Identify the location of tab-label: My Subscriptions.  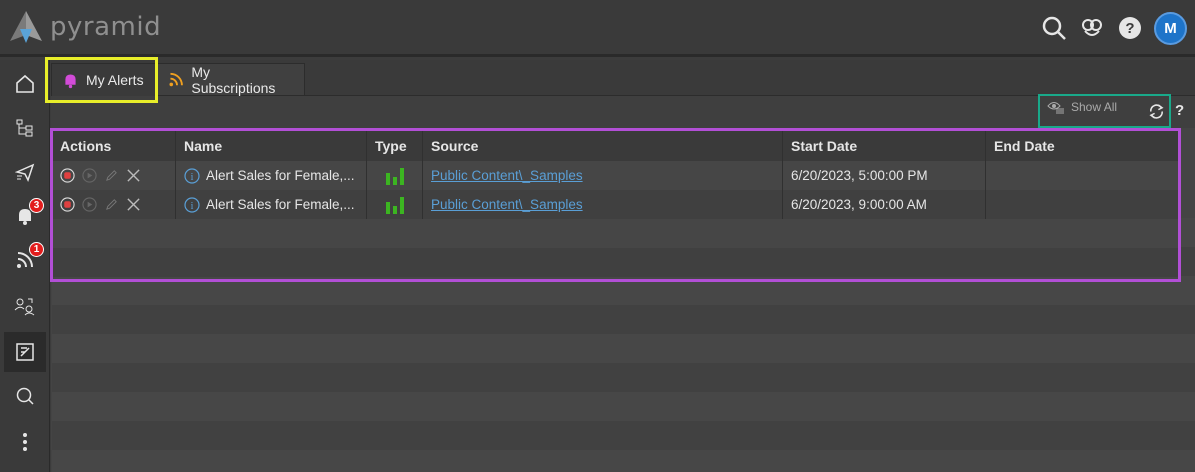
(233, 79).